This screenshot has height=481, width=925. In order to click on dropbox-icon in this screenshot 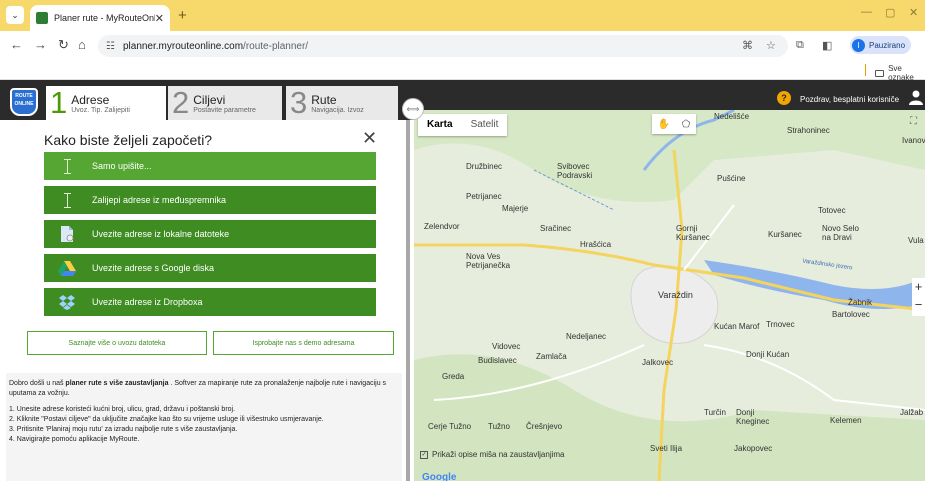, I will do `click(67, 302)`.